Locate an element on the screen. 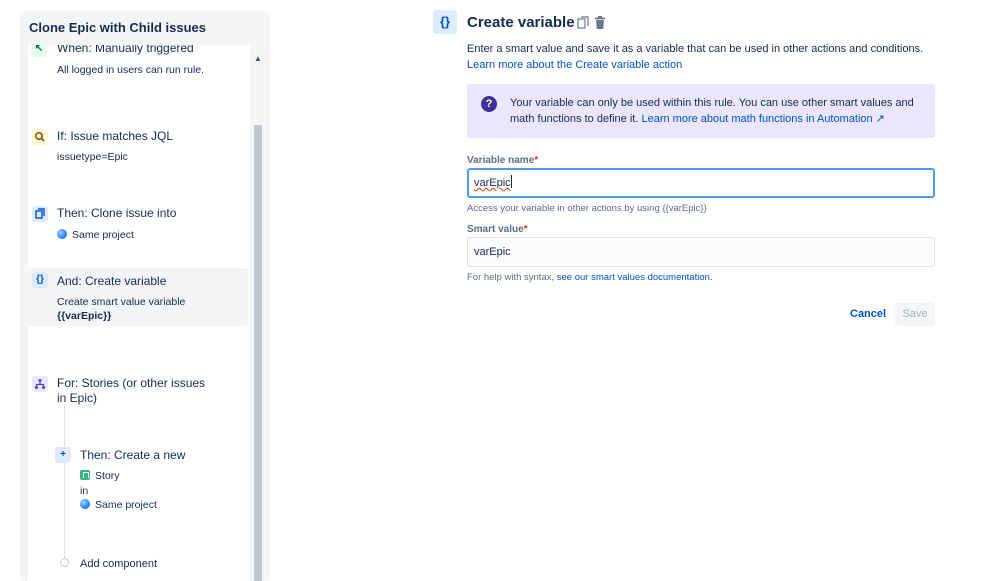  scroll-up-arrow-icon: ▲ is located at coordinates (258, 59).